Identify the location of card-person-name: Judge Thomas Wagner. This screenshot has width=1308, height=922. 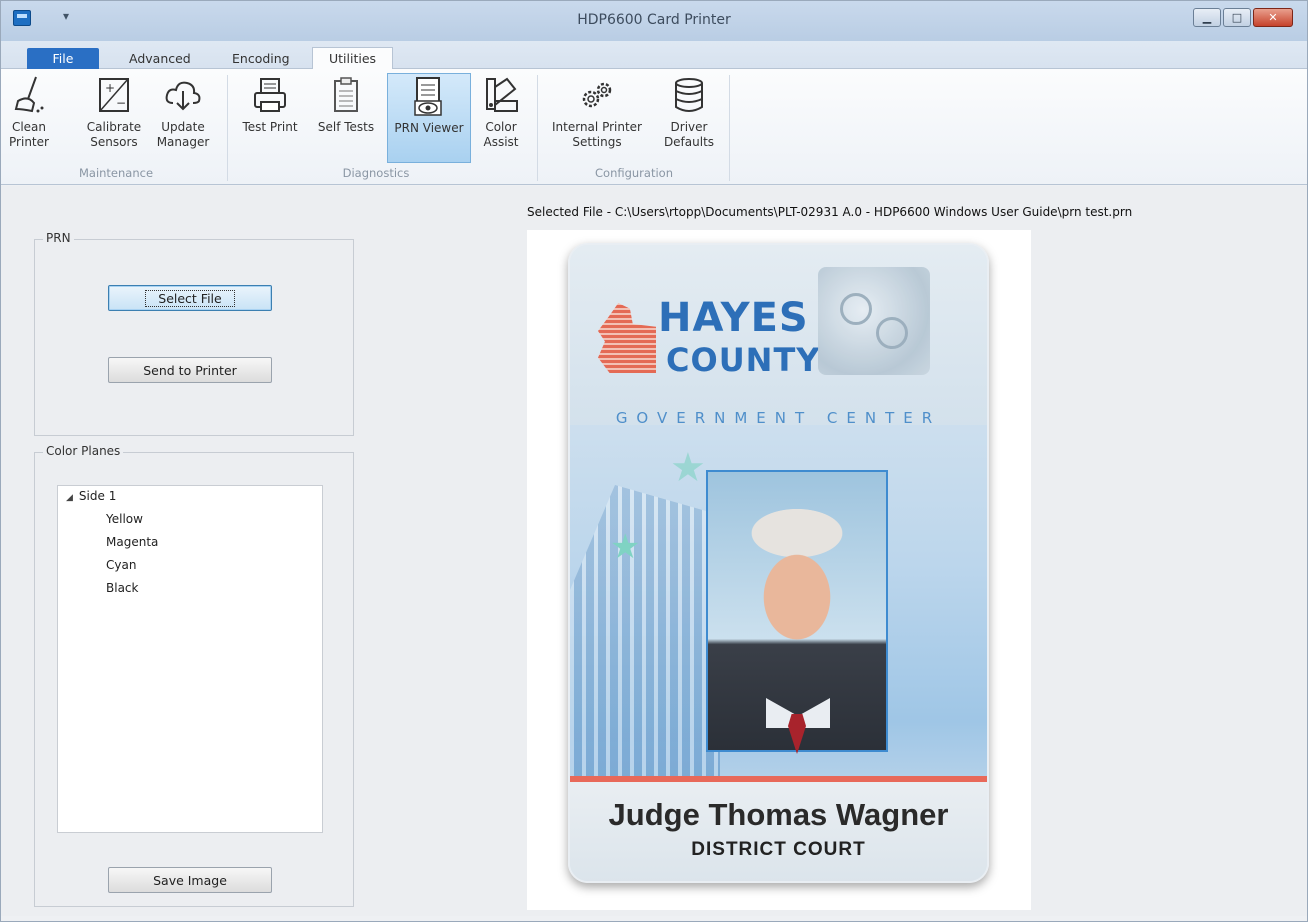
(778, 814).